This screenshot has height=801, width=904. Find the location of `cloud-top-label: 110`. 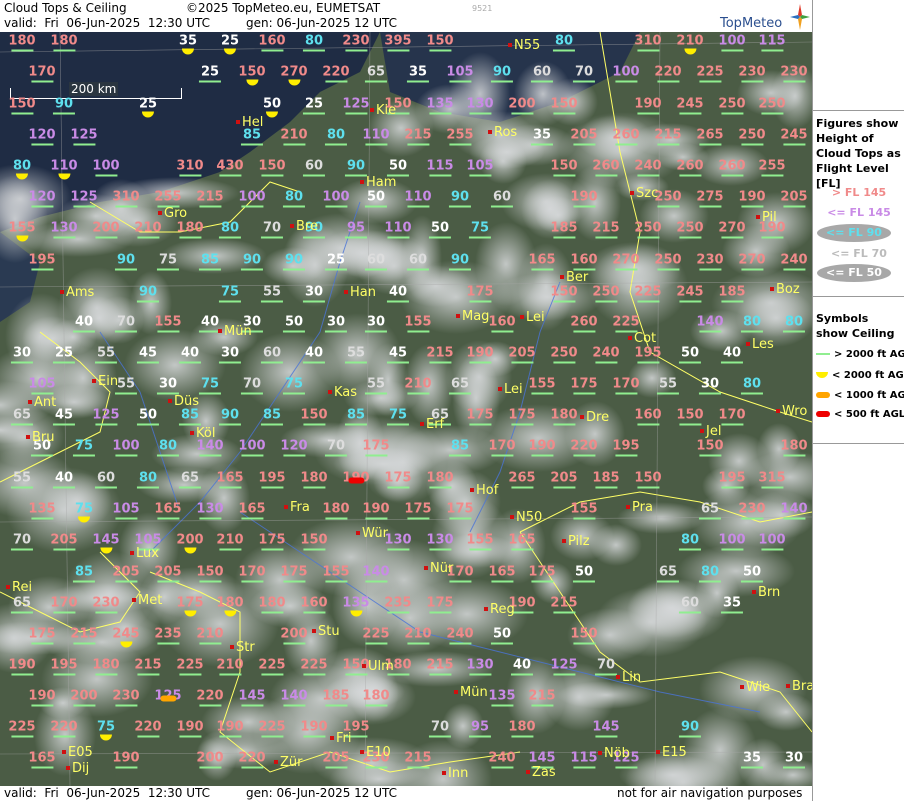

cloud-top-label: 110 is located at coordinates (64, 170).